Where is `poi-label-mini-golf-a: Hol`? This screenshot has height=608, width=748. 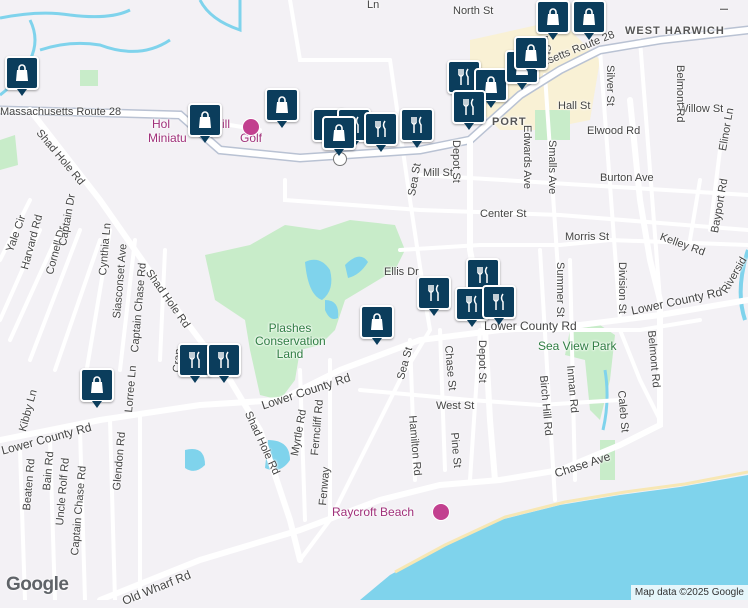 poi-label-mini-golf-a: Hol is located at coordinates (161, 124).